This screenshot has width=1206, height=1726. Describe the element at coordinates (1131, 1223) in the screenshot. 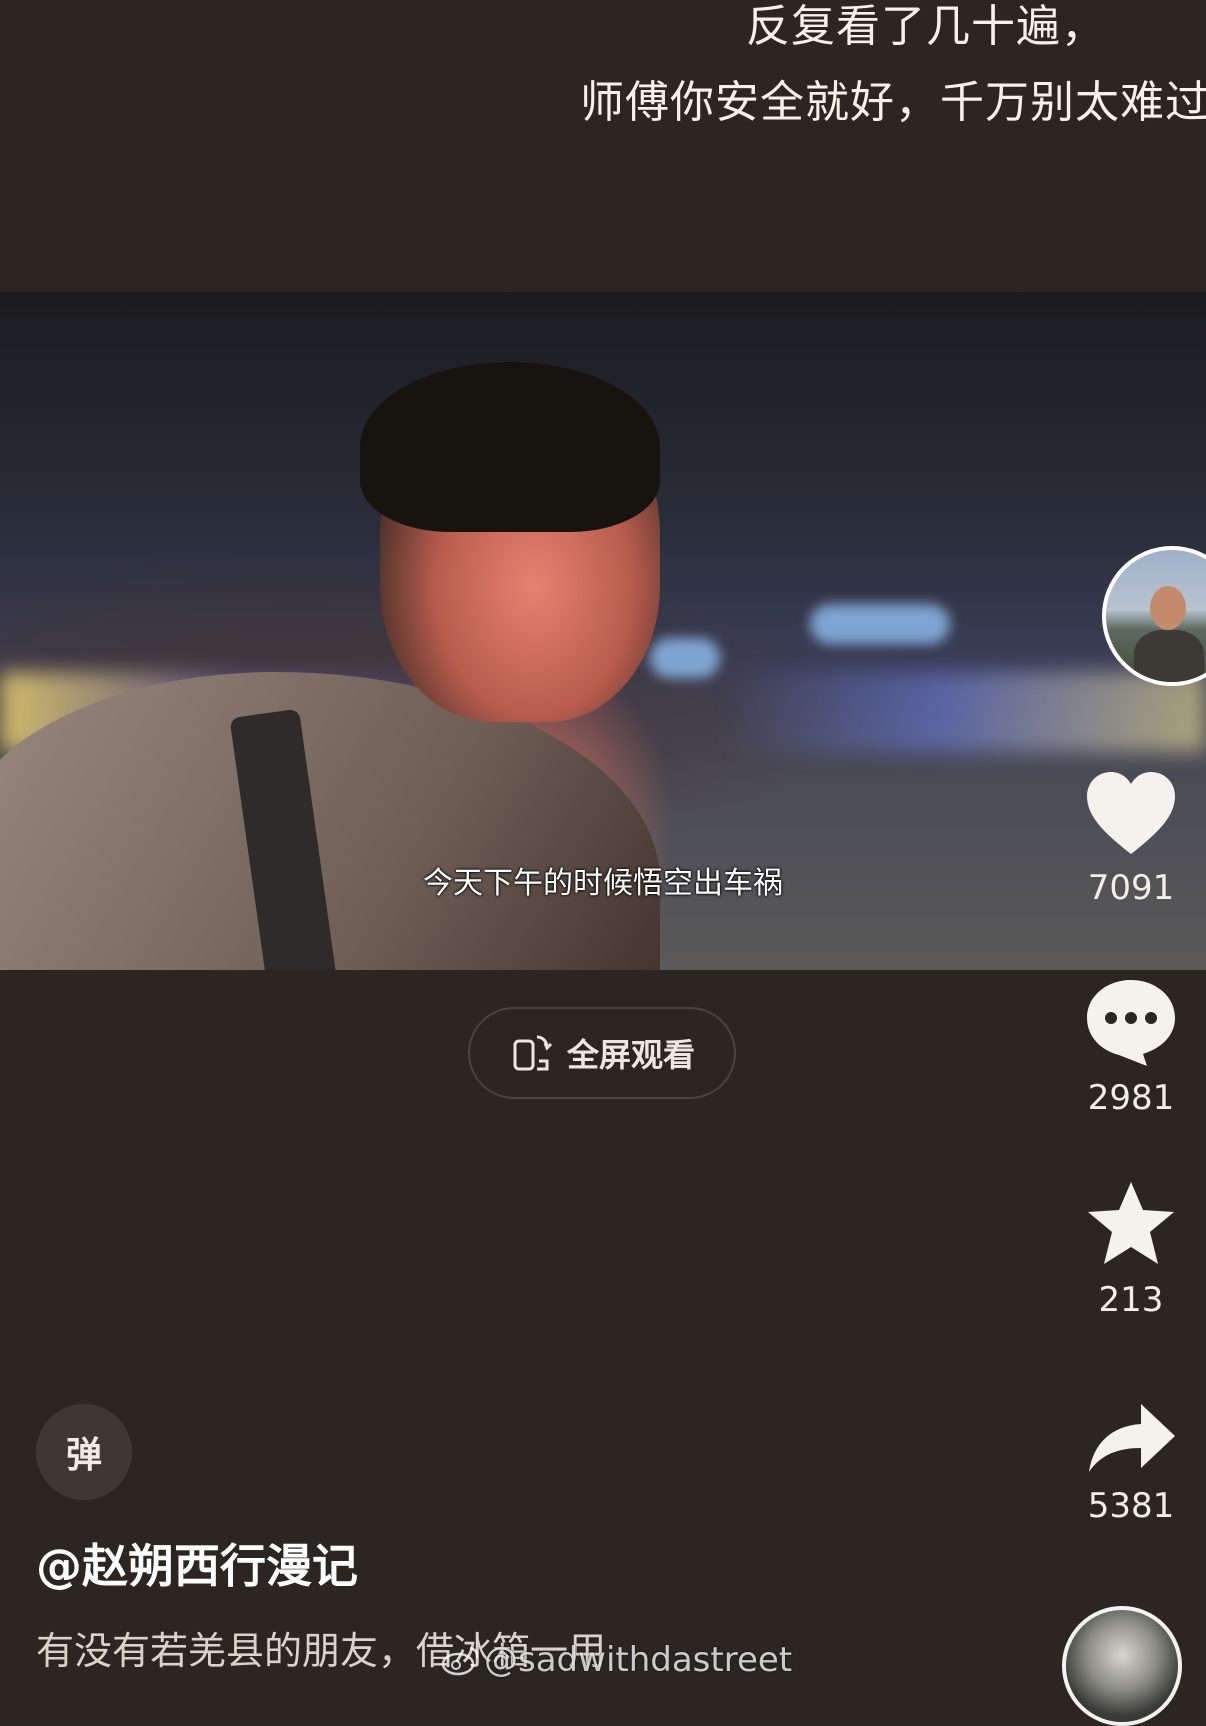

I see `star-icon` at that location.